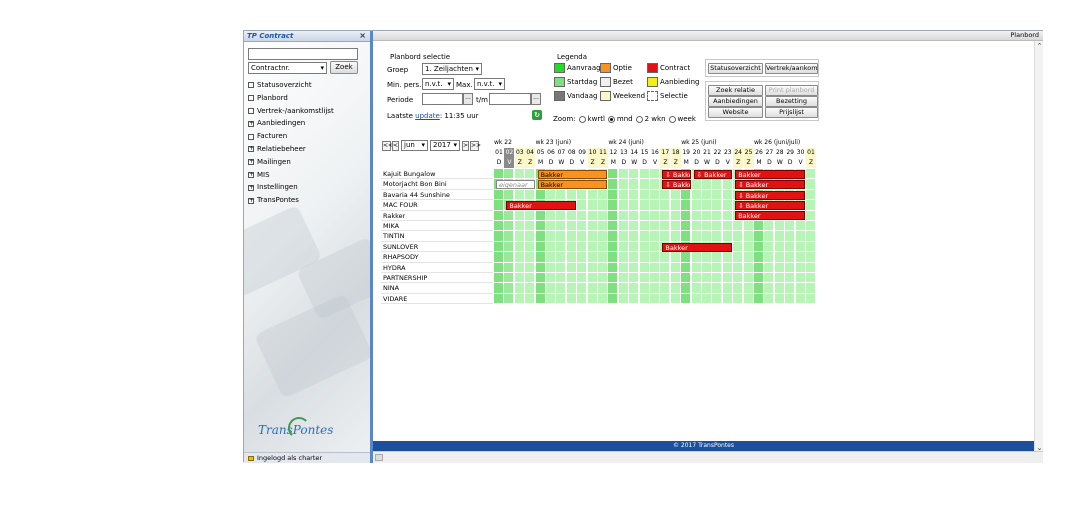  Describe the element at coordinates (291, 149) in the screenshot. I see `sidebar-item: + Relatiebeheer` at that location.